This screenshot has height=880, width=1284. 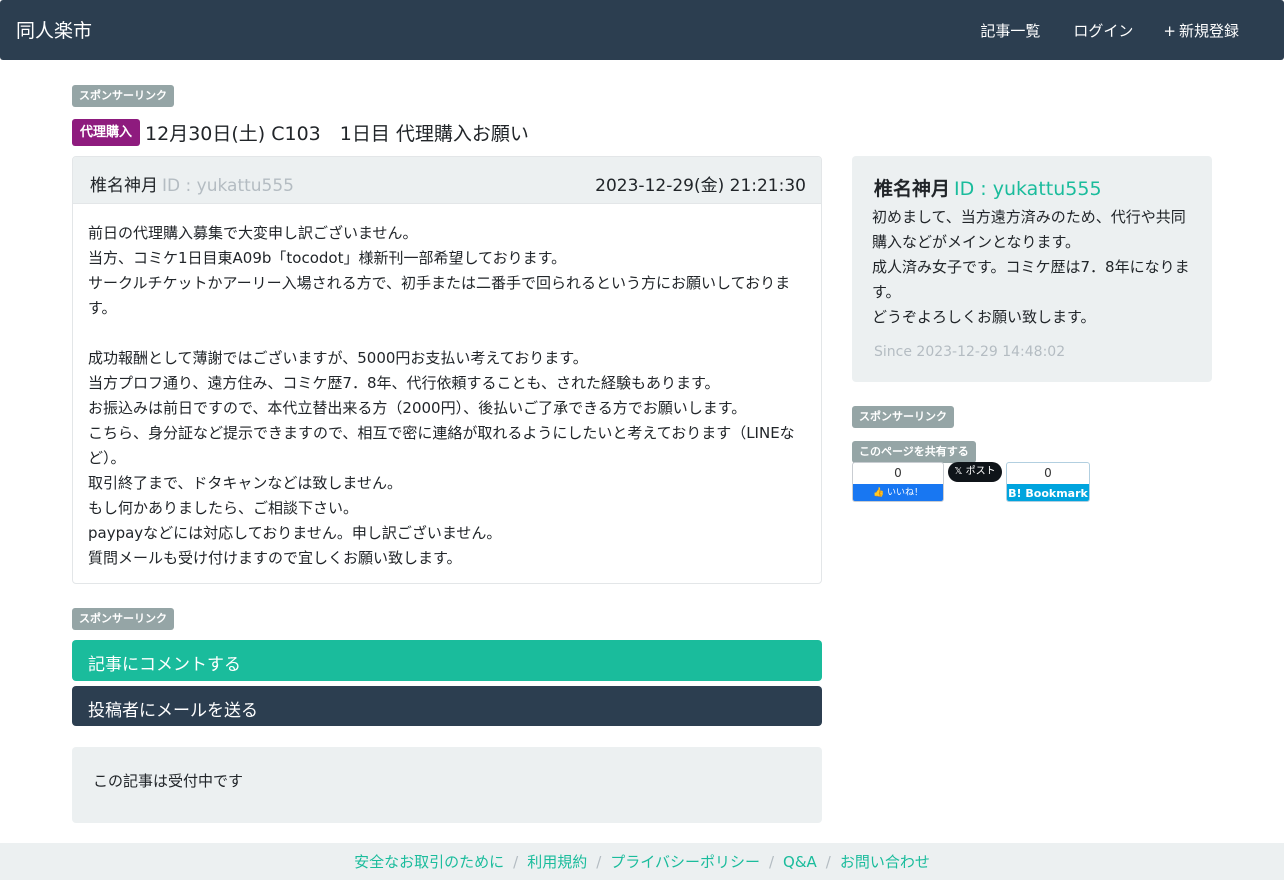 What do you see at coordinates (1029, 229) in the screenshot?
I see `profile-intro-line: 初めまして、当方遠方済みのため、代行や共同購入などがメインとなります。` at bounding box center [1029, 229].